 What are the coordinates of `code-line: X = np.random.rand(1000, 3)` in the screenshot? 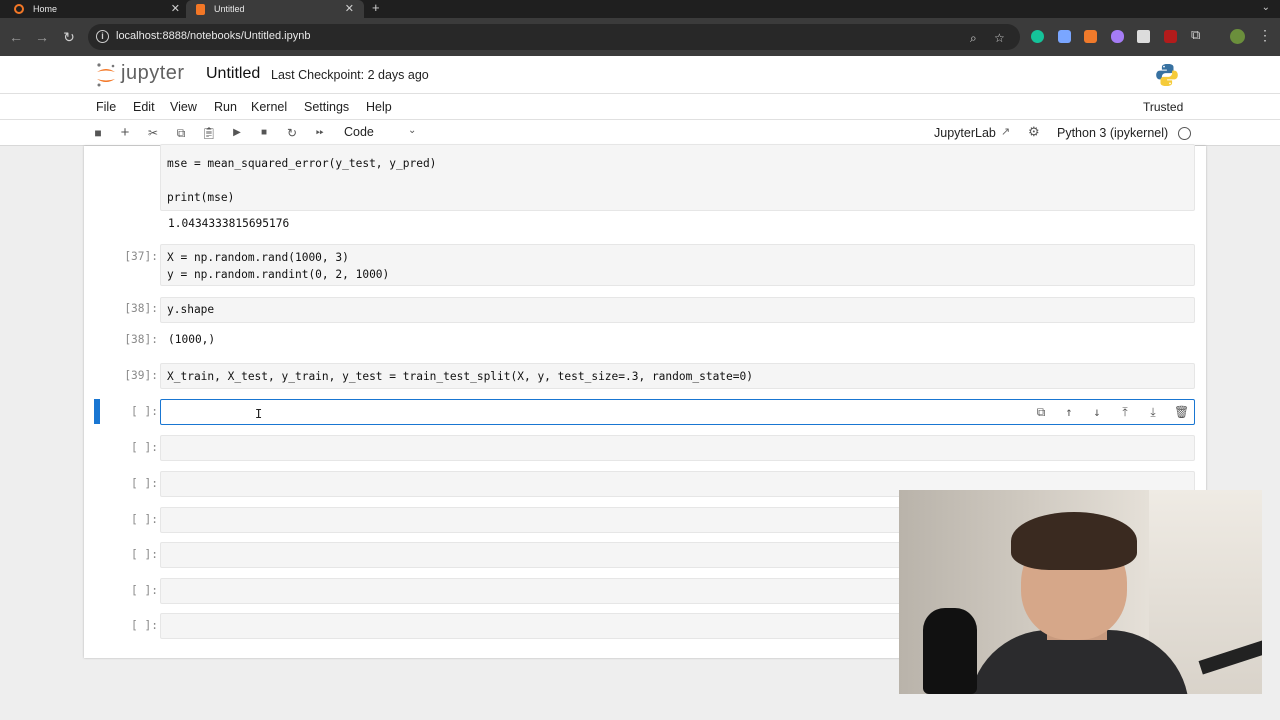 It's located at (258, 257).